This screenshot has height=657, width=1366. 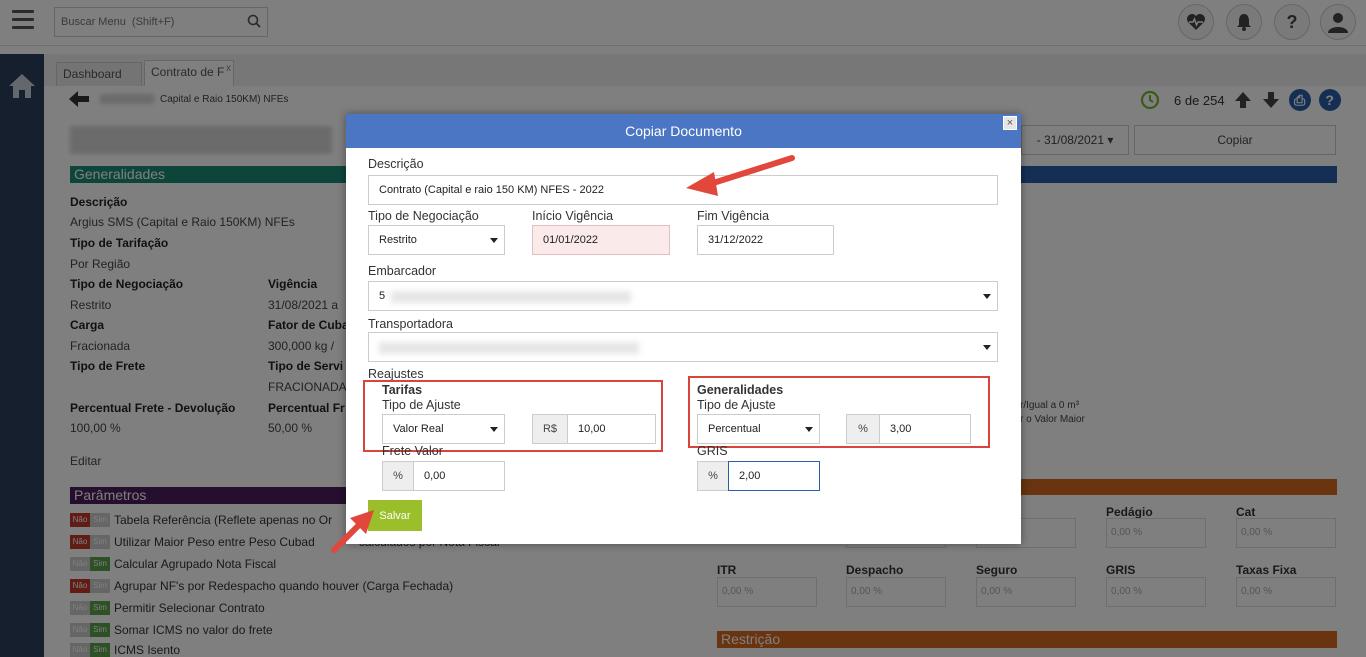 What do you see at coordinates (410, 324) in the screenshot?
I see `transportadora-label: Transportadora` at bounding box center [410, 324].